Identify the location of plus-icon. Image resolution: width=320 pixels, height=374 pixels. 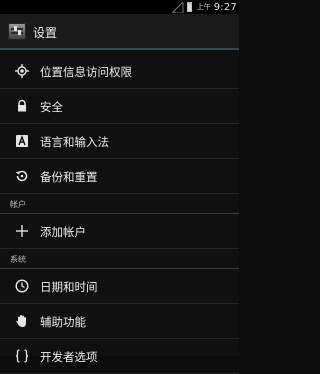
(22, 231).